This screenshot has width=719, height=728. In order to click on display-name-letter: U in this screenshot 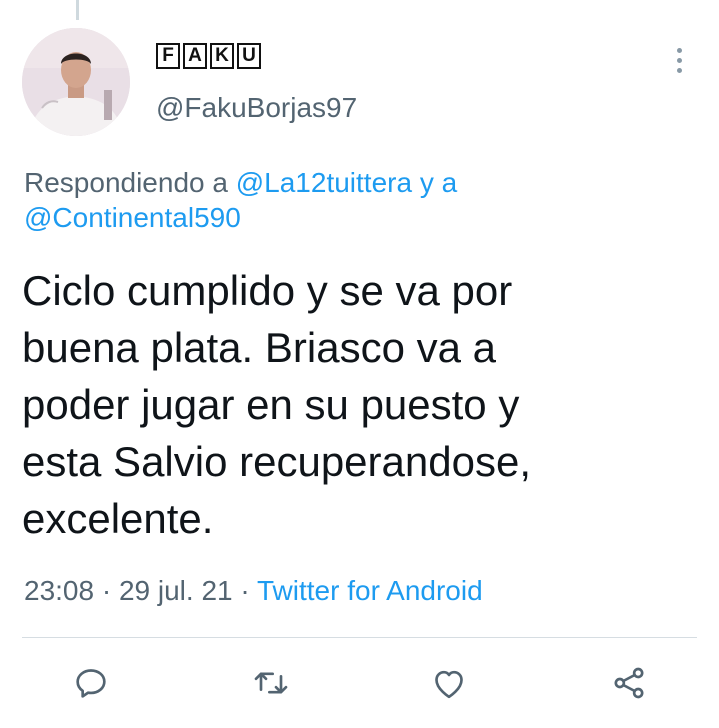, I will do `click(249, 56)`.